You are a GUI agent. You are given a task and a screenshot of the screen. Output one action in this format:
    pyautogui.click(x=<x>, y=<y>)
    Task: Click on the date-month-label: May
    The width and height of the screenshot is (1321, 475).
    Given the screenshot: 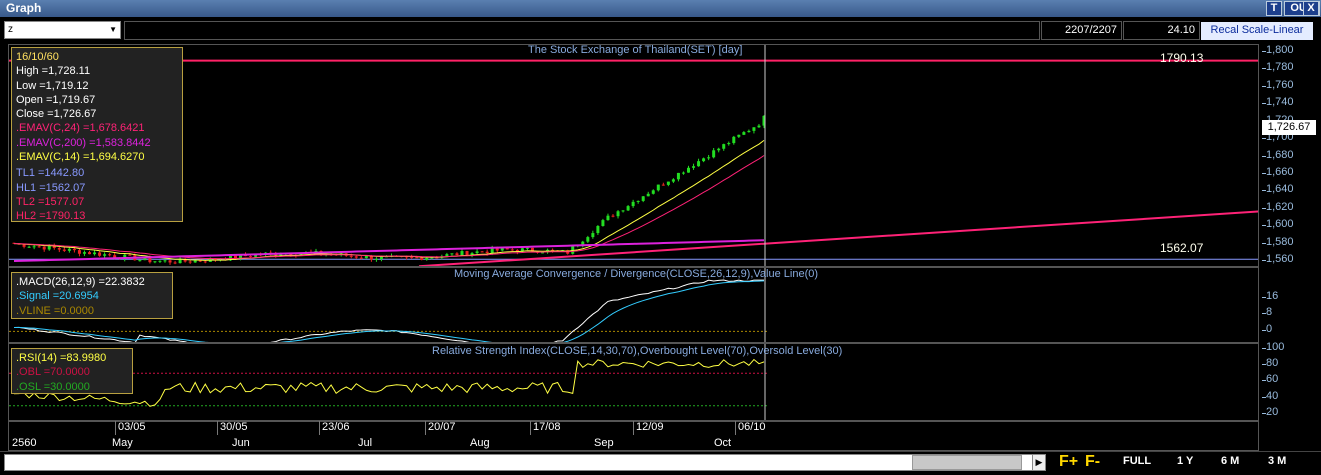 What is the action you would take?
    pyautogui.click(x=122, y=443)
    